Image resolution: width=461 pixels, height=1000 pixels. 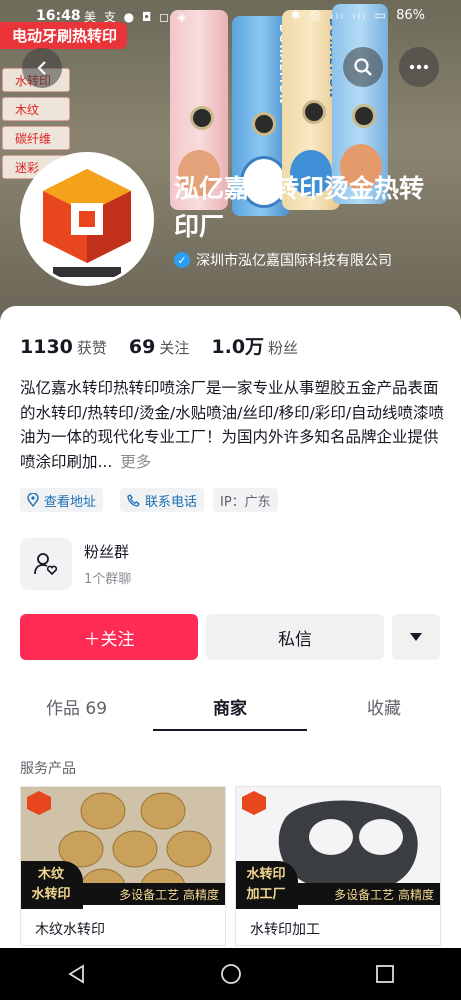 What do you see at coordinates (58, 16) in the screenshot?
I see `status-time: 16:48` at bounding box center [58, 16].